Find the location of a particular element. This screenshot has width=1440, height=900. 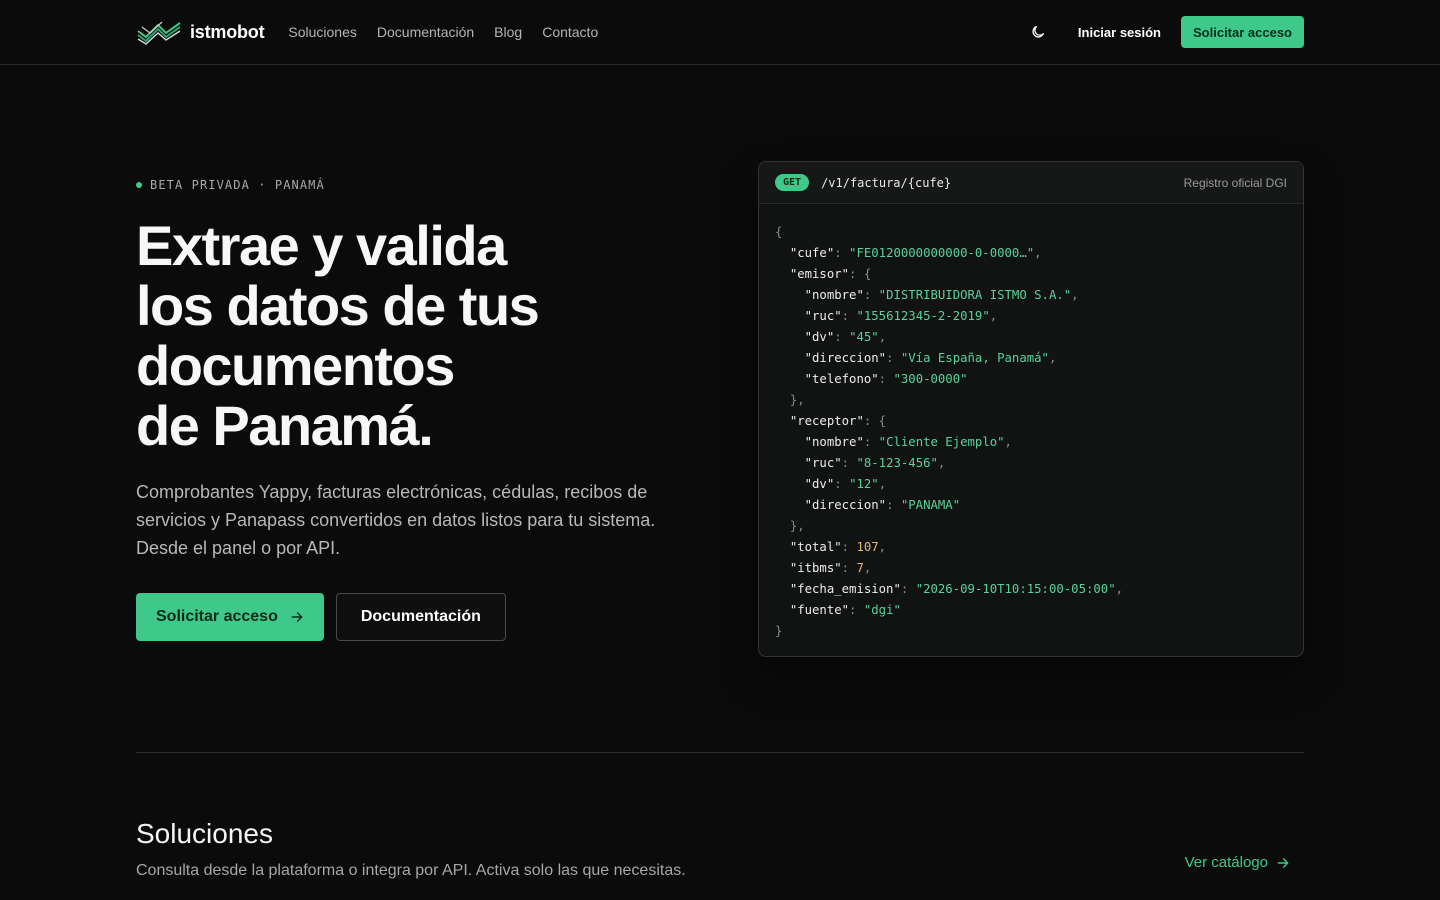

brand-name: istmobot is located at coordinates (227, 31).